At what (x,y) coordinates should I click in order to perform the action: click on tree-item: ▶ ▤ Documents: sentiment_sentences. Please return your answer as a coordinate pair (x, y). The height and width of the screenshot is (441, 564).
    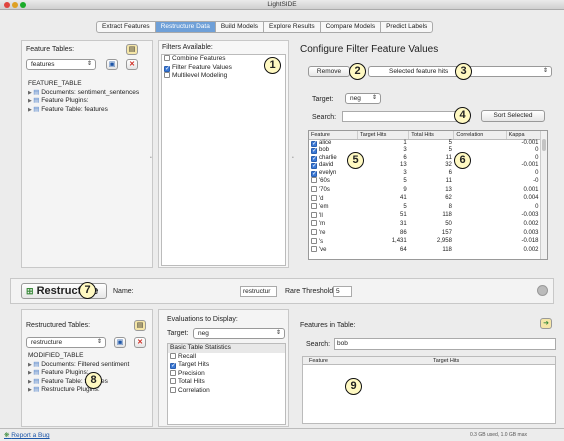
    Looking at the image, I should click on (87, 93).